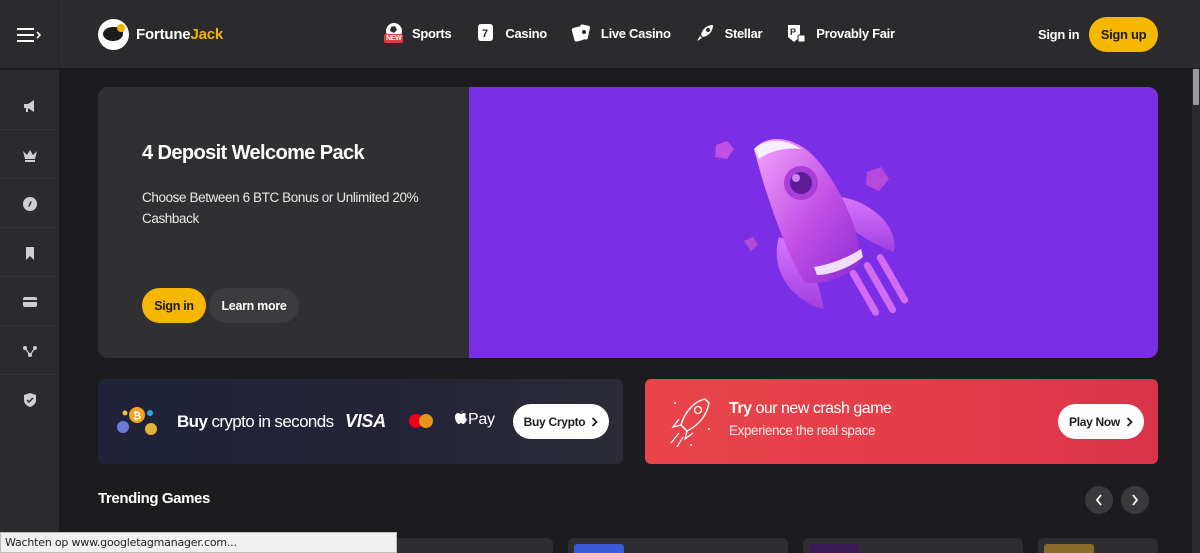 The height and width of the screenshot is (553, 1200). Describe the element at coordinates (1059, 34) in the screenshot. I see `header-sign-in-link: Sign in` at that location.